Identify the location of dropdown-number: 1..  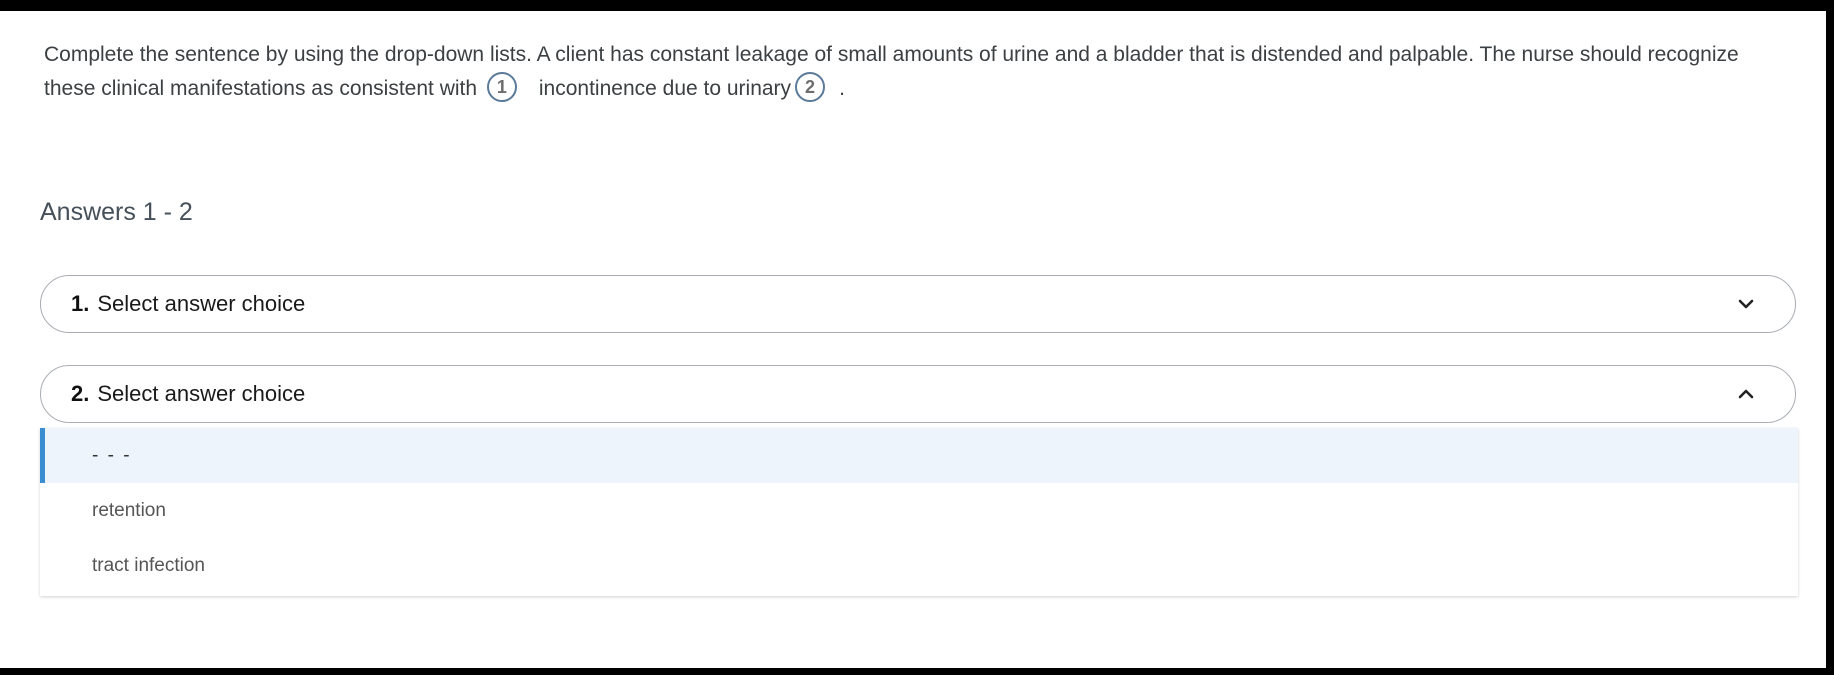
(80, 303).